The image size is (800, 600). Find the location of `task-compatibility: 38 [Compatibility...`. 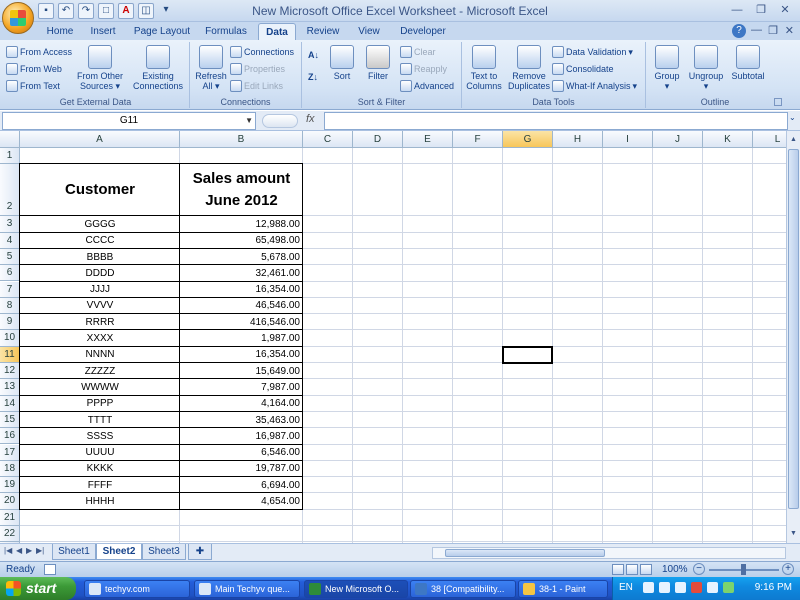

task-compatibility: 38 [Compatibility... is located at coordinates (463, 589).